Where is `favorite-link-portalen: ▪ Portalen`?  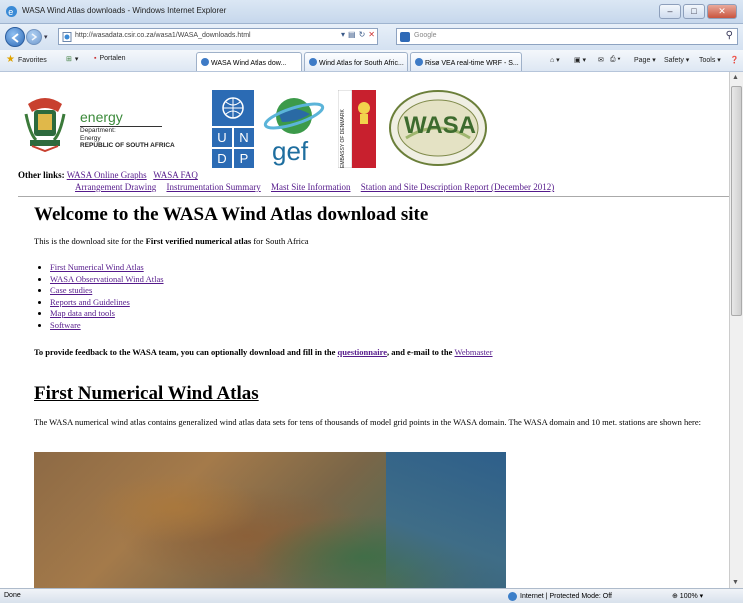
favorite-link-portalen: ▪ Portalen is located at coordinates (110, 58).